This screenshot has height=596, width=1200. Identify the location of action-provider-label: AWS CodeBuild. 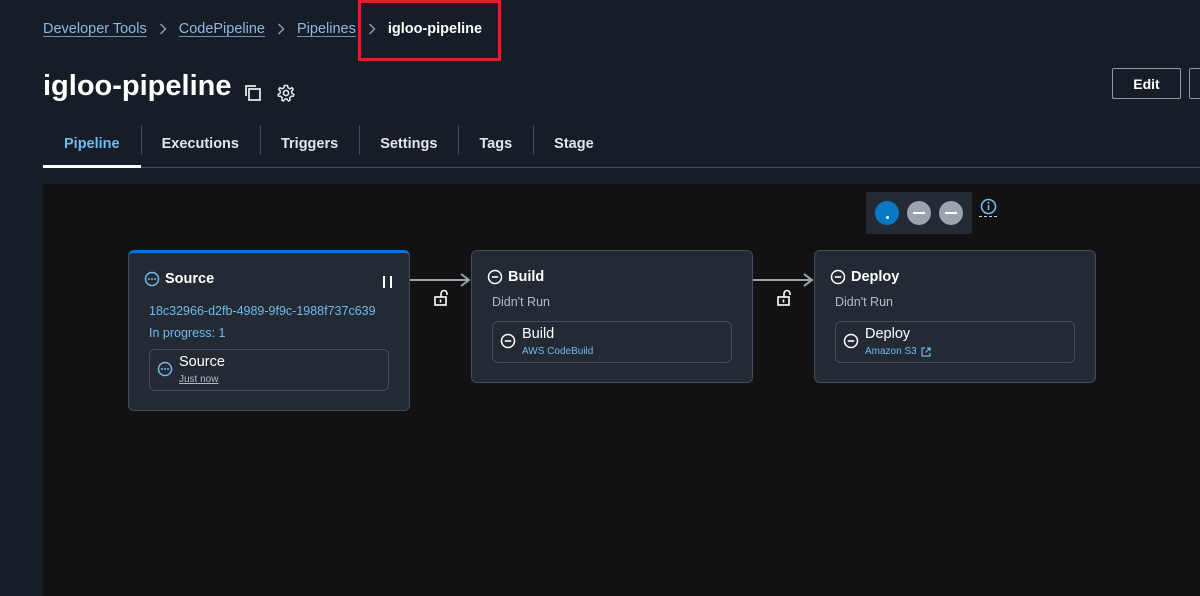
(558, 351).